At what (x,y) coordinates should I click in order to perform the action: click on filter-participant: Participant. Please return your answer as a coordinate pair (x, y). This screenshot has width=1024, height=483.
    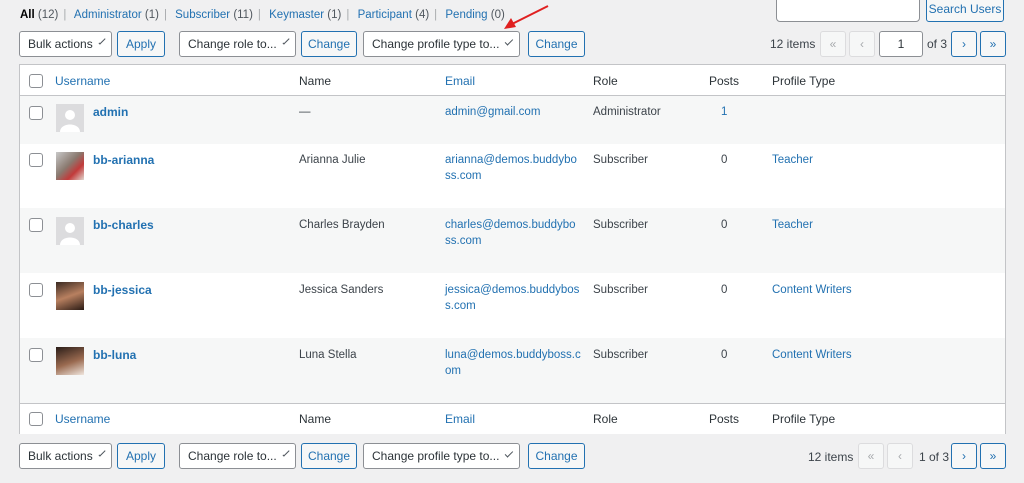
    Looking at the image, I should click on (385, 15).